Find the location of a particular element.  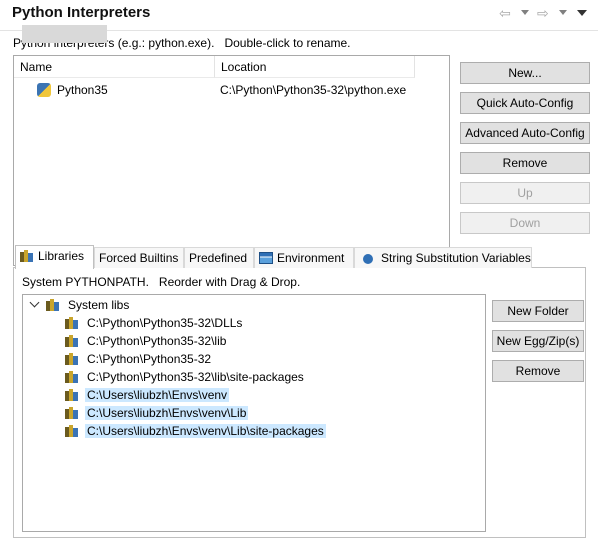

chevron-down-icon is located at coordinates (34, 302).